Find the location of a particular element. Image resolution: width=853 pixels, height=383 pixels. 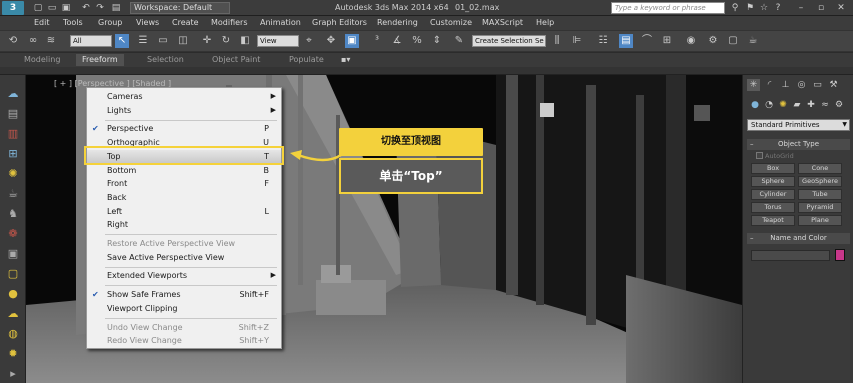

expand-arrow-icon: ▸ is located at coordinates (13, 374).